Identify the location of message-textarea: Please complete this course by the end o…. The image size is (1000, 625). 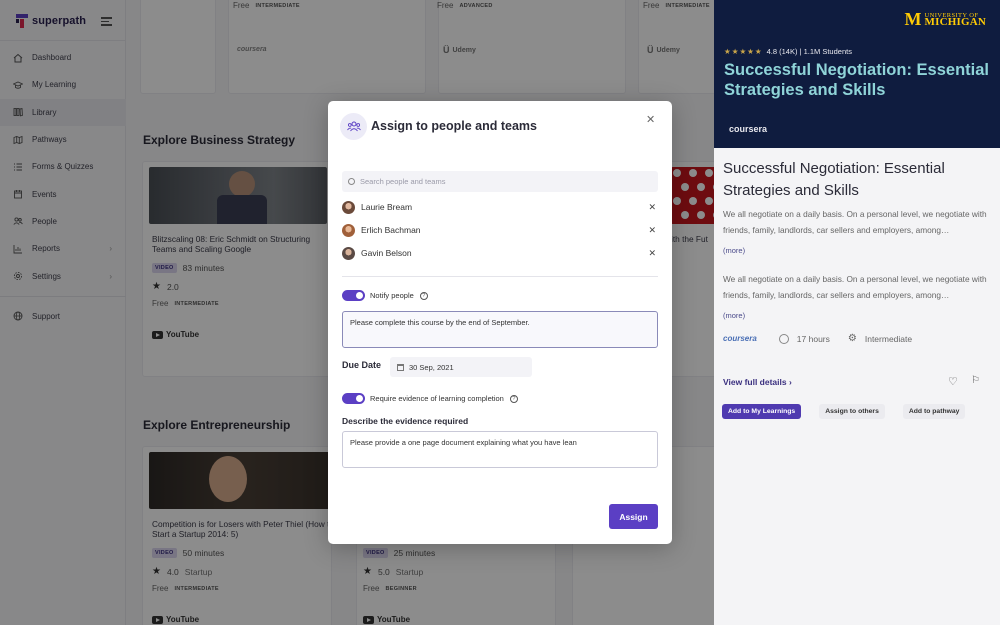
(500, 329).